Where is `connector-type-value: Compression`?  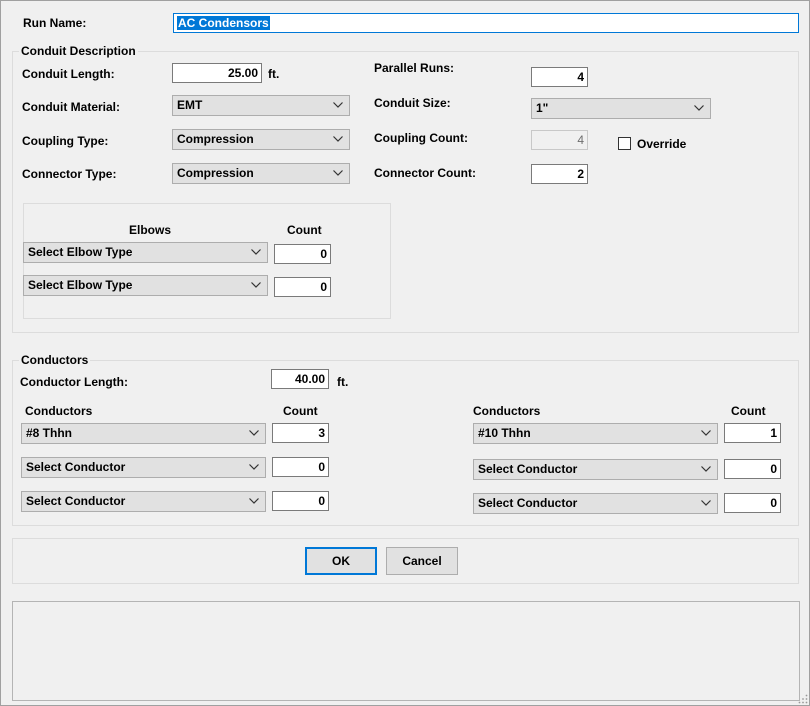 connector-type-value: Compression is located at coordinates (215, 173).